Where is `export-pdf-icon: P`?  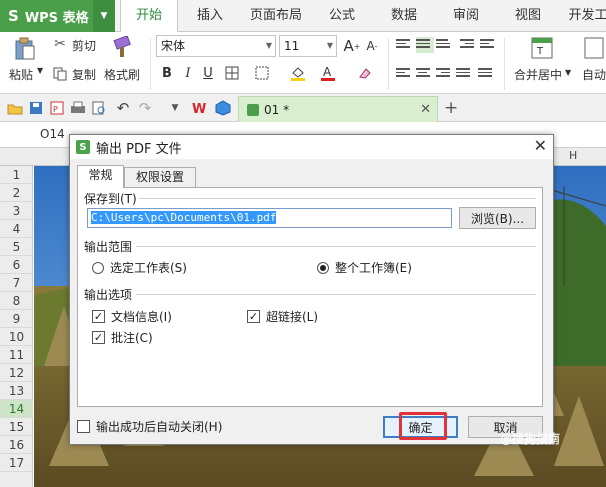
export-pdf-icon: P is located at coordinates (57, 108).